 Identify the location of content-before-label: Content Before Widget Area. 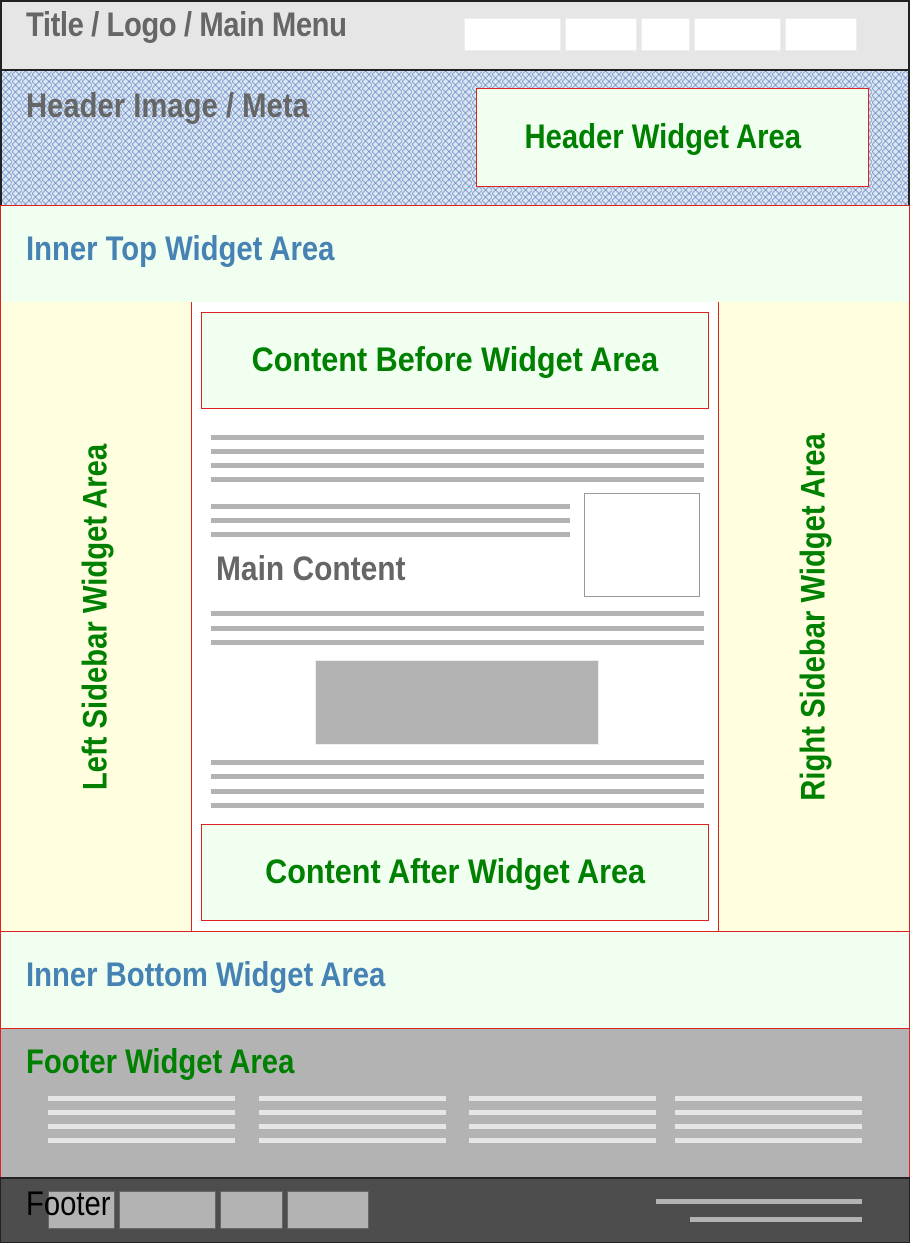
(455, 360).